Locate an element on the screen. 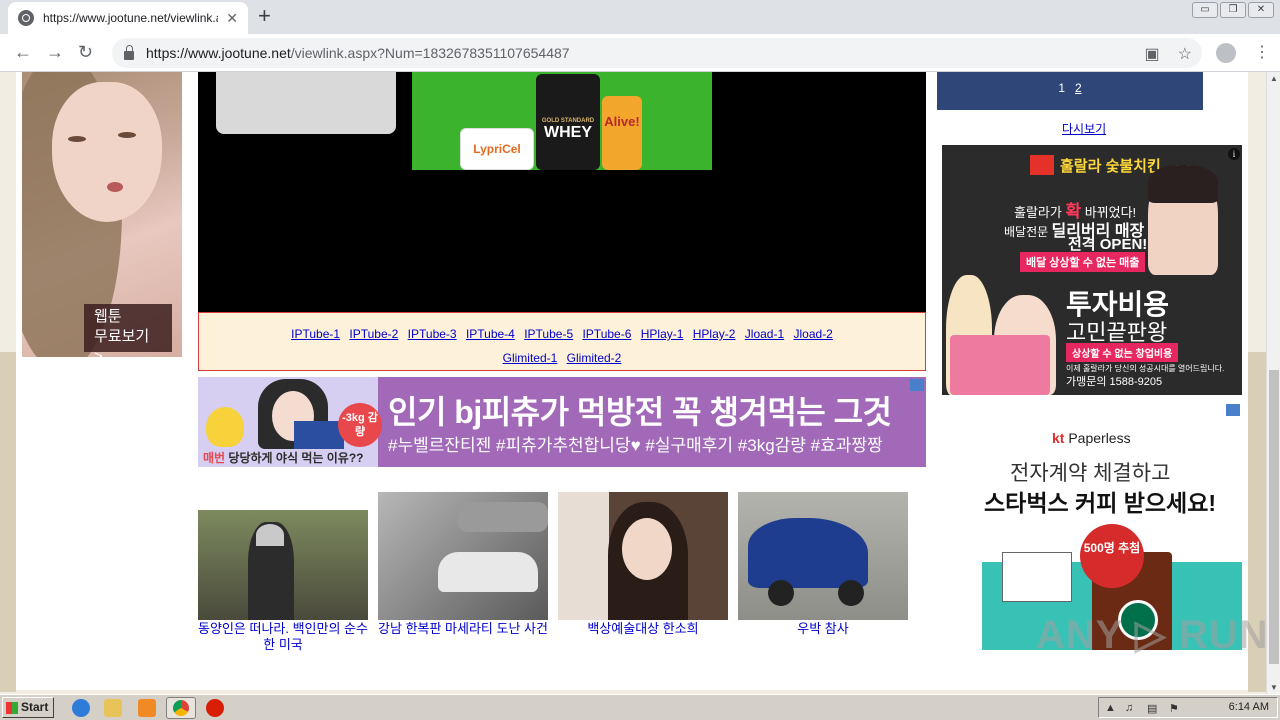  minimize-button: ▭ is located at coordinates (1205, 10).